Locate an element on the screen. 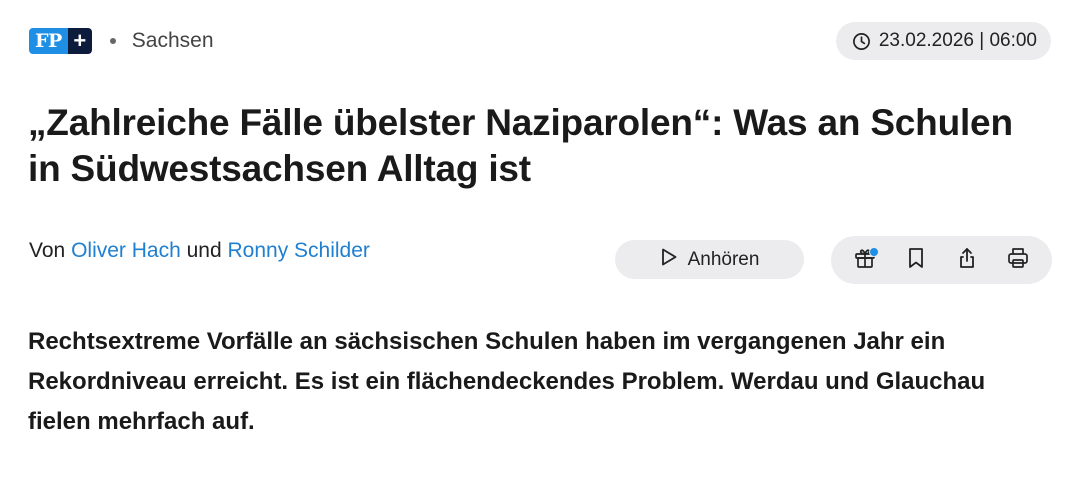 The width and height of the screenshot is (1078, 482). bookmark-icon is located at coordinates (916, 260).